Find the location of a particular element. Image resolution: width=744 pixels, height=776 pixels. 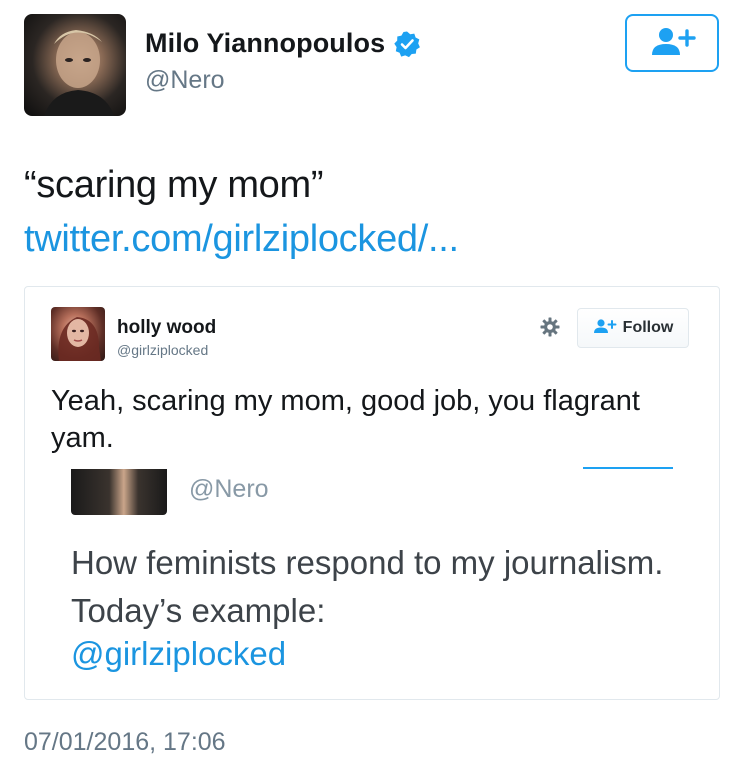

tweet-text: “scaring my mom” is located at coordinates (174, 185).